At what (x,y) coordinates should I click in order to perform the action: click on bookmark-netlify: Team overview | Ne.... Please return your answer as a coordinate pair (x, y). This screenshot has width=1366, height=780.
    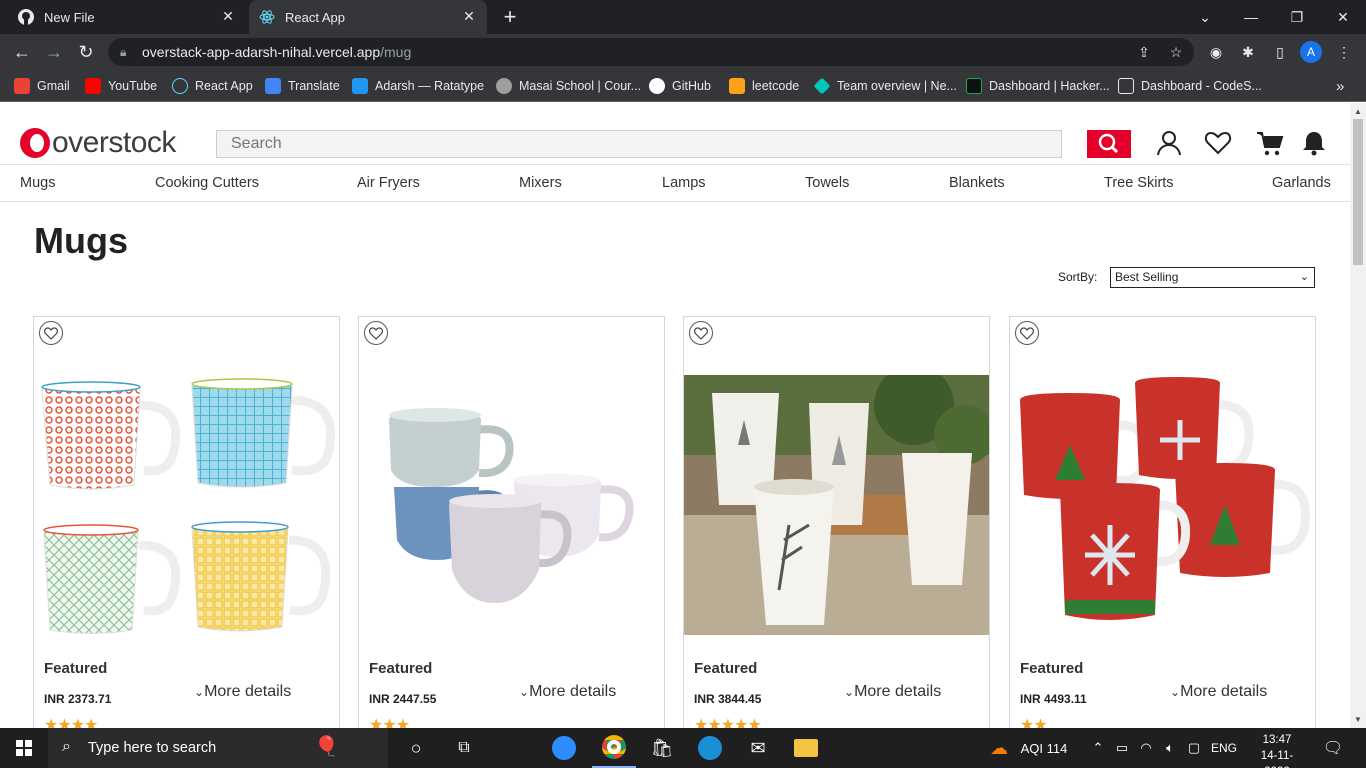
    Looking at the image, I should click on (885, 86).